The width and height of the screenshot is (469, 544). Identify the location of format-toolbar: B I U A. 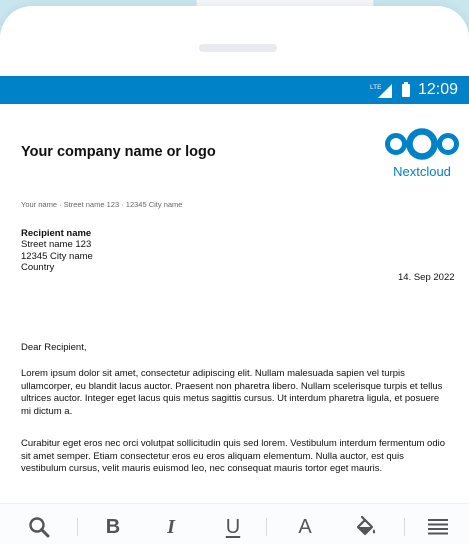
(234, 523).